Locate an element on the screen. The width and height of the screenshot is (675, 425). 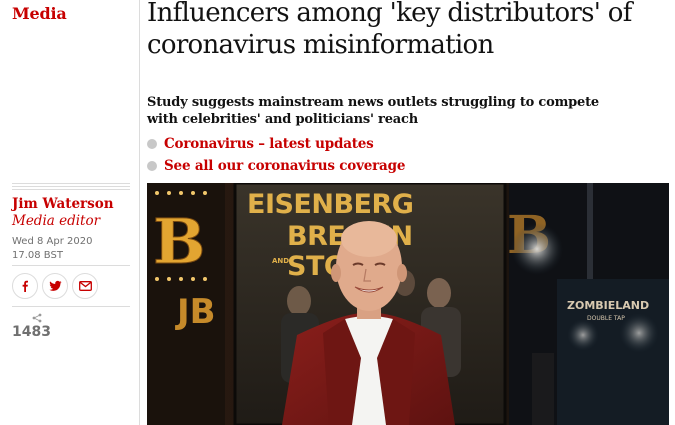
column-divider is located at coordinates (139, 212).